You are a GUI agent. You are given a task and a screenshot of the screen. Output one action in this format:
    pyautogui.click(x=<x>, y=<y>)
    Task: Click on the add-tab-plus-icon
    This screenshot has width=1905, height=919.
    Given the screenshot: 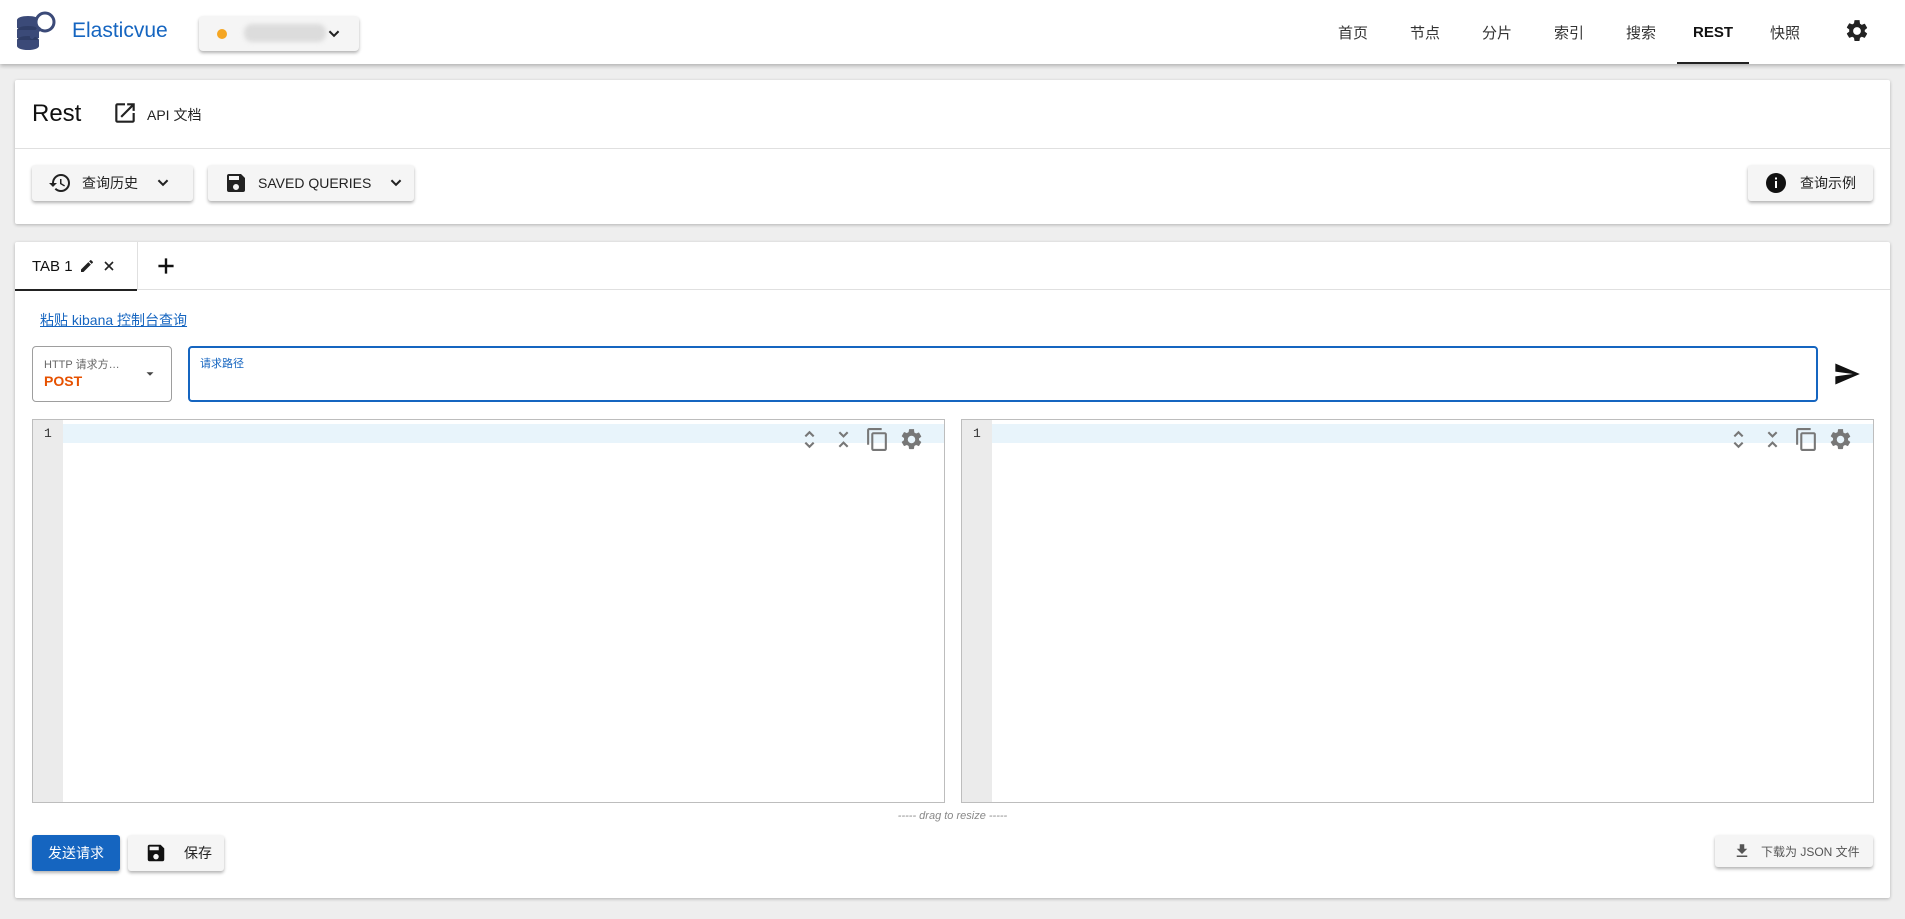 What is the action you would take?
    pyautogui.click(x=166, y=266)
    